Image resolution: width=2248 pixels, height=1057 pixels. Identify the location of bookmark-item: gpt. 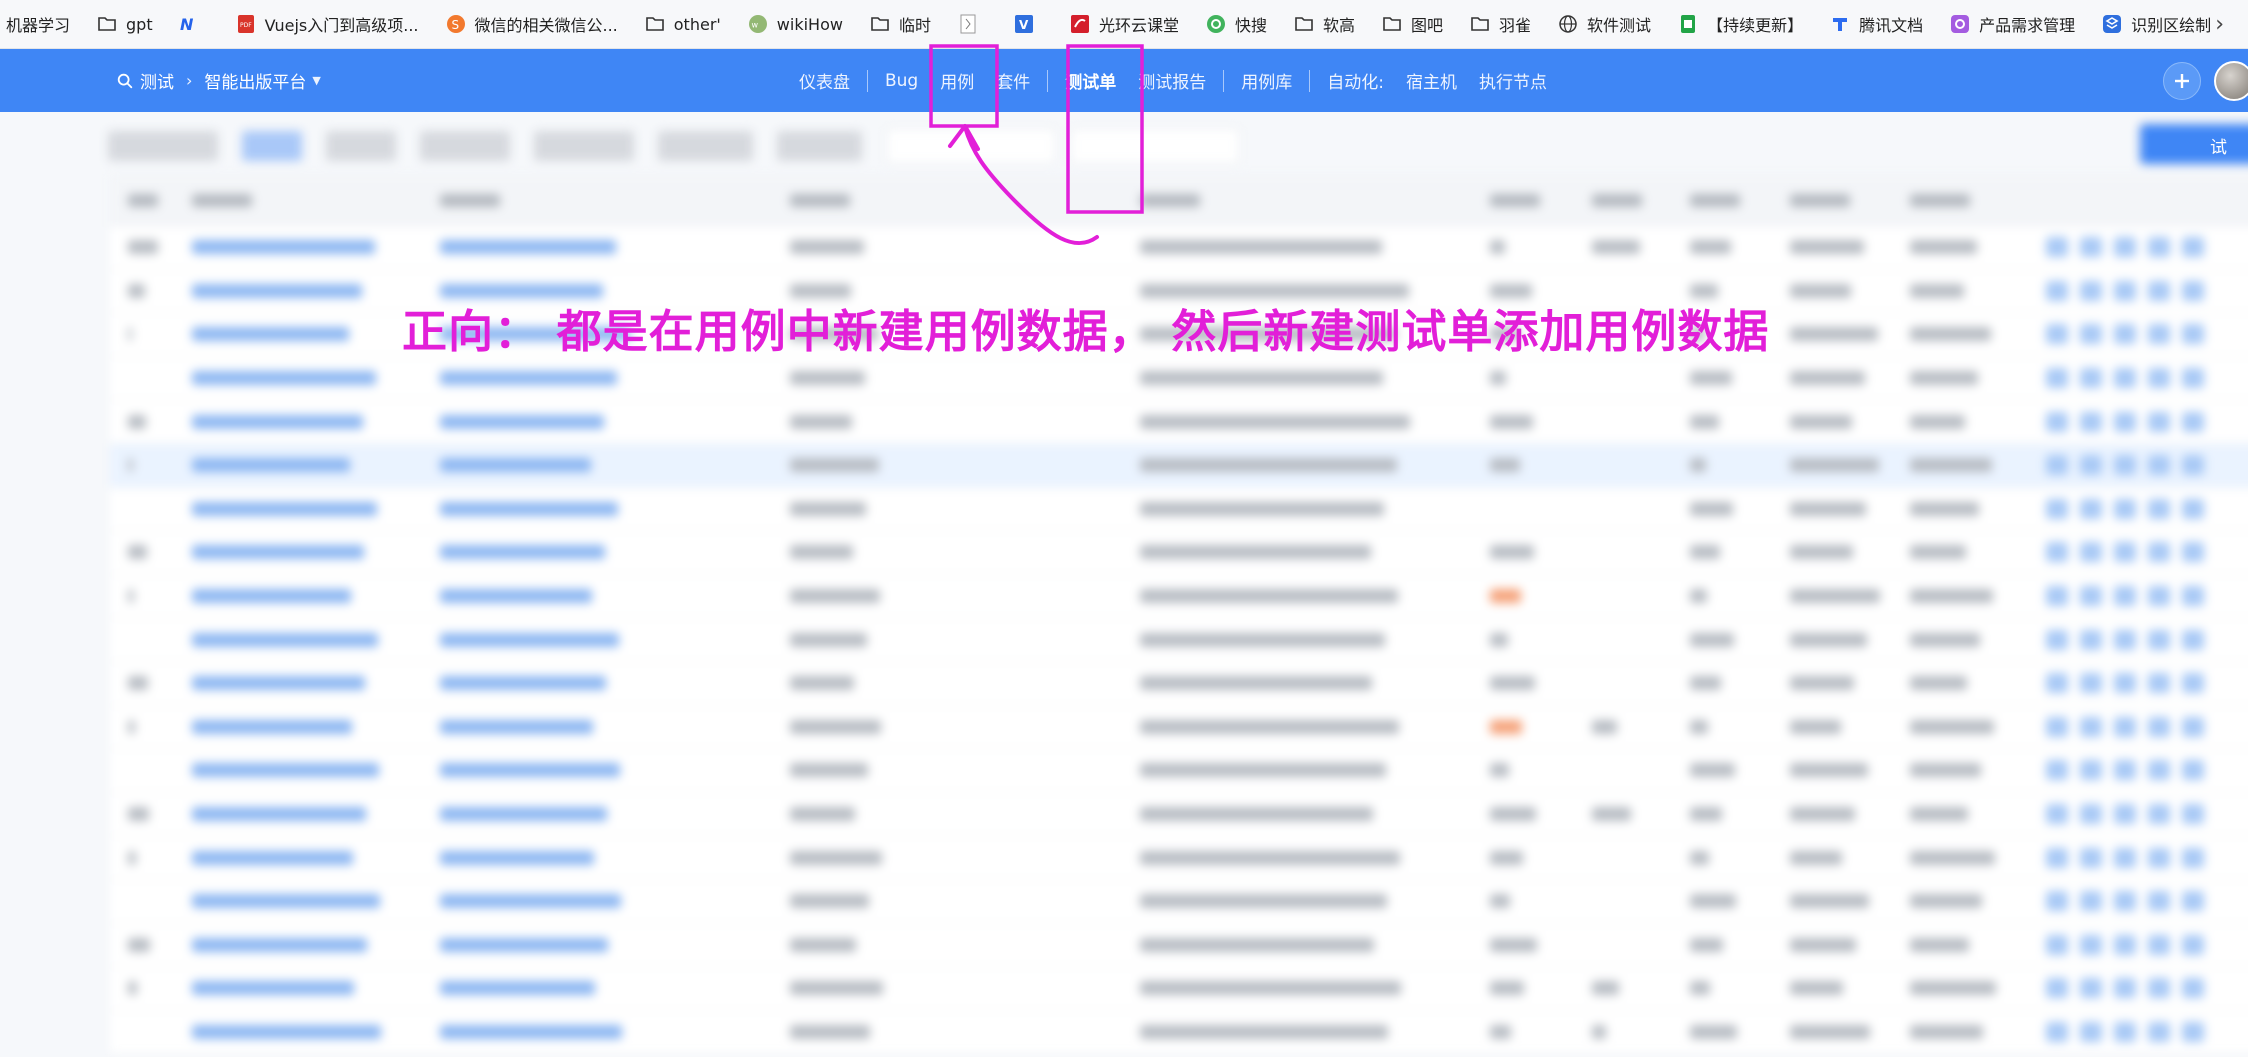
(124, 24).